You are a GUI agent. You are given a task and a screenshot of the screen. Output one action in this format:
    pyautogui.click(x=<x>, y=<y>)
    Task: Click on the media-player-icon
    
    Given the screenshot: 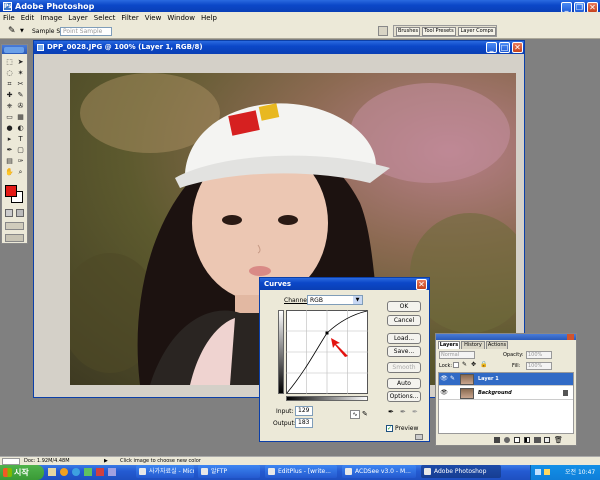 What is the action you would take?
    pyautogui.click(x=64, y=472)
    